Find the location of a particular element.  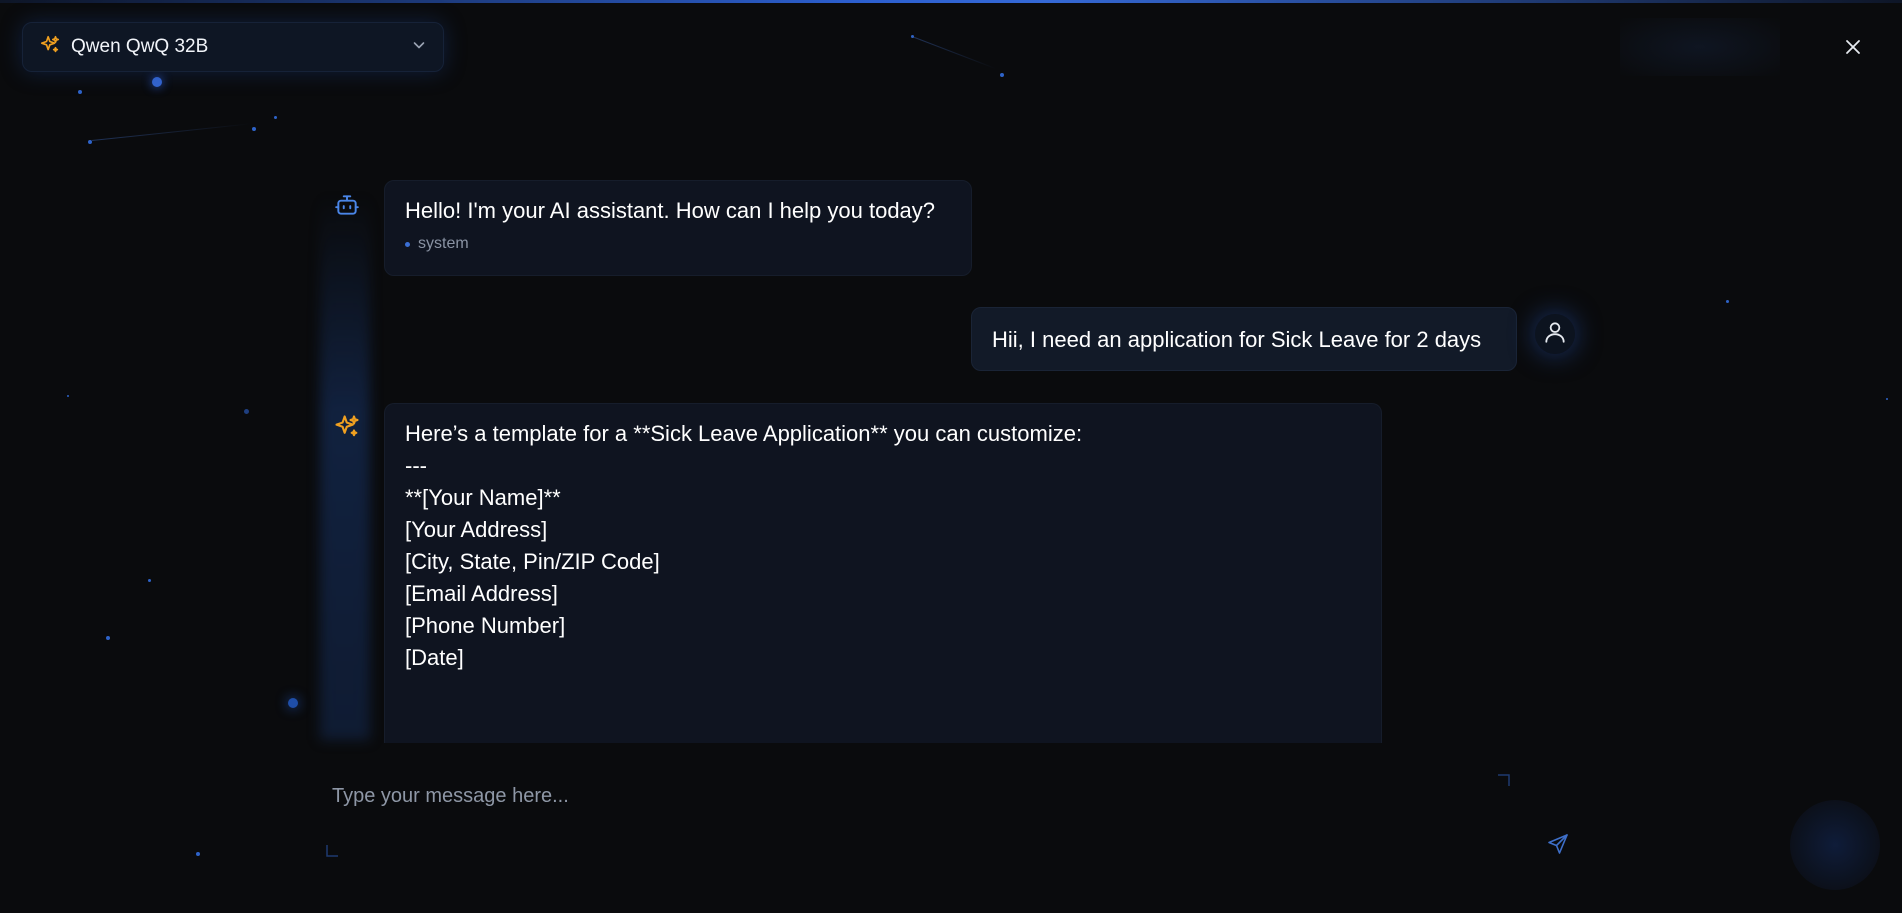

message-composer is located at coordinates (941, 810).